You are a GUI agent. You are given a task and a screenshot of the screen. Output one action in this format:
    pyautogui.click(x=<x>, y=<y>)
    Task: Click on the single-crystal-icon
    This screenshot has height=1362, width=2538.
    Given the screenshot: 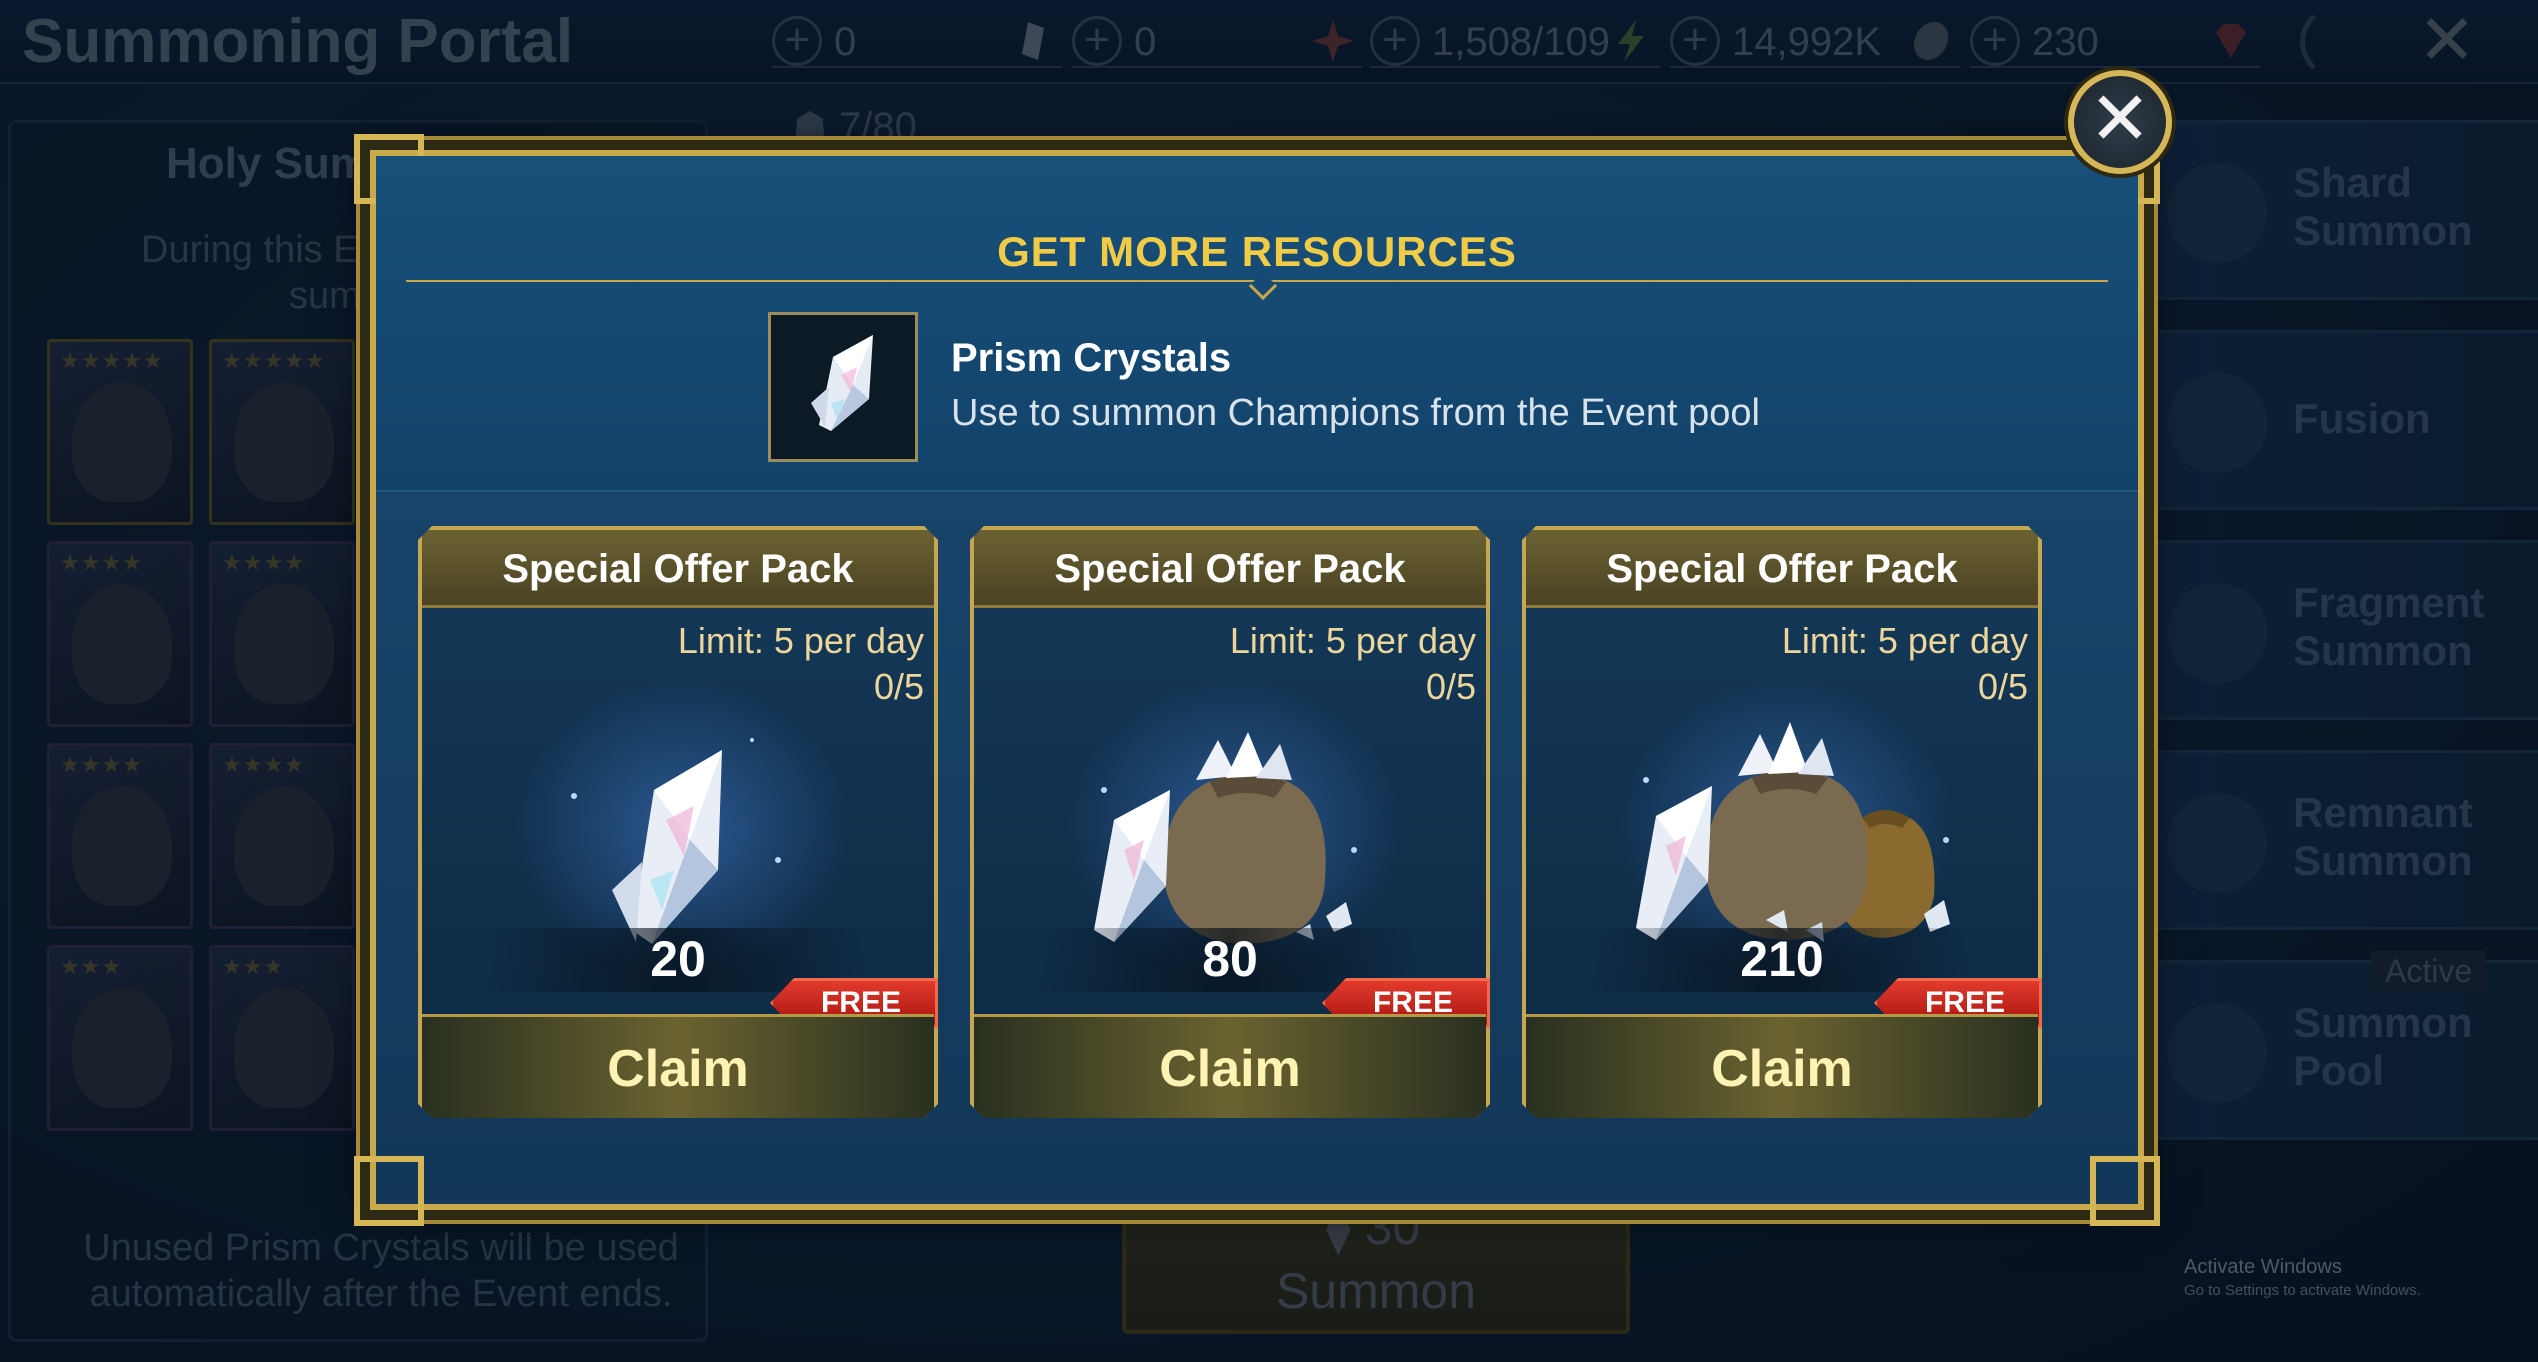 What is the action you would take?
    pyautogui.click(x=680, y=825)
    